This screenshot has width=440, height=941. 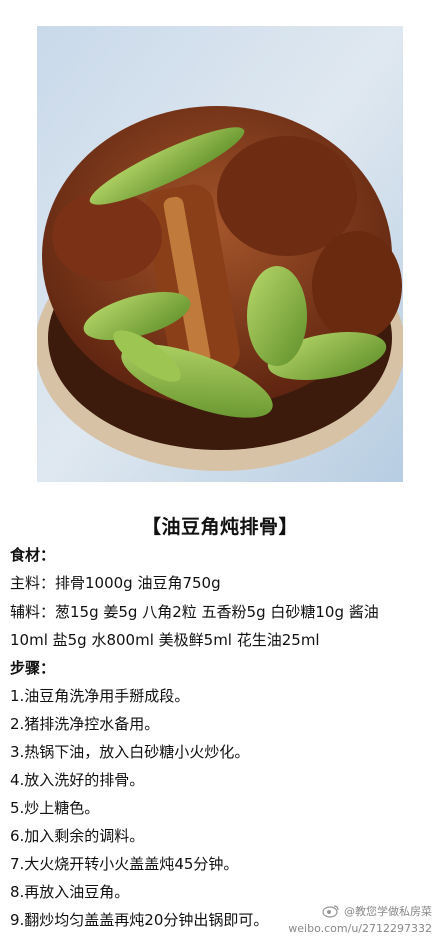 What do you see at coordinates (70, 892) in the screenshot?
I see `step-item: 8.再放入油豆角。` at bounding box center [70, 892].